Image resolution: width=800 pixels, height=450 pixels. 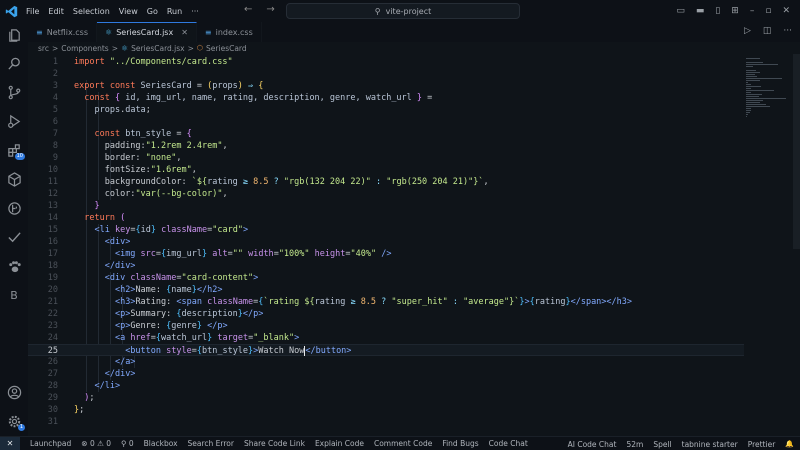 I want to click on search-sidebar-icon, so click(x=14, y=63).